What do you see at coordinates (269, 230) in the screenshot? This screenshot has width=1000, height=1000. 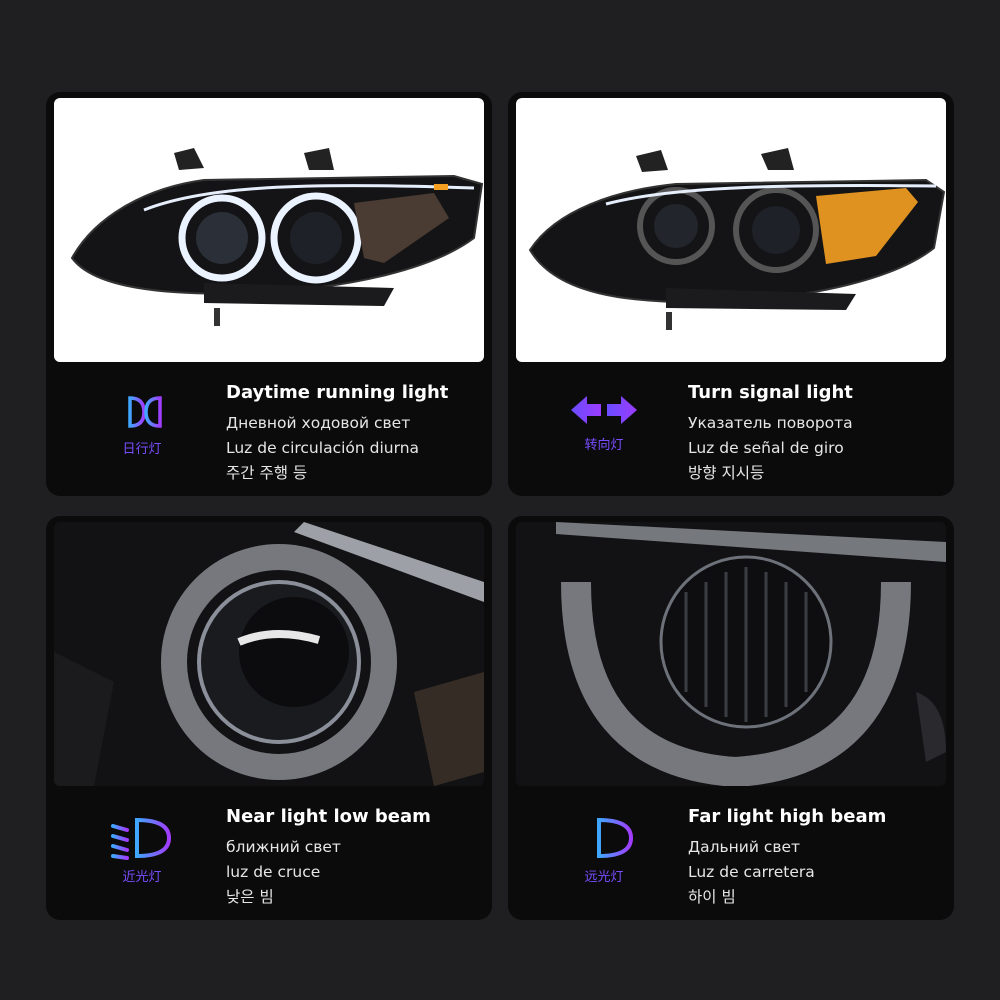 I see `headlight-photo-drl` at bounding box center [269, 230].